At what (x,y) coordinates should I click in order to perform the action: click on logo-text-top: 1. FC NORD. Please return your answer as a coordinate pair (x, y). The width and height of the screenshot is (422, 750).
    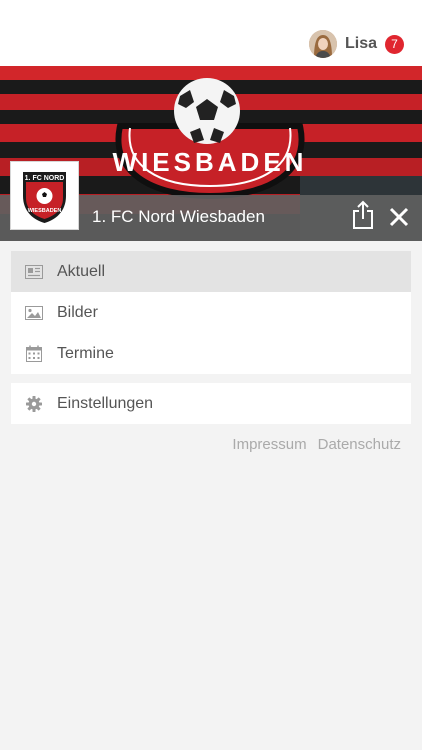
    Looking at the image, I should click on (45, 178).